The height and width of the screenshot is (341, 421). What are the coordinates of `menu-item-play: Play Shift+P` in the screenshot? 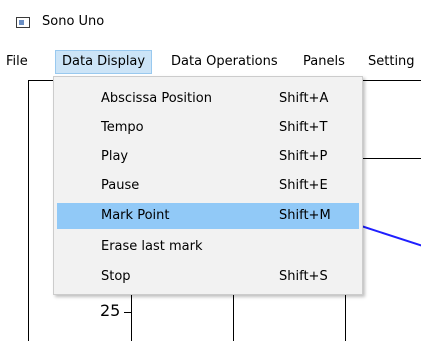 It's located at (208, 157).